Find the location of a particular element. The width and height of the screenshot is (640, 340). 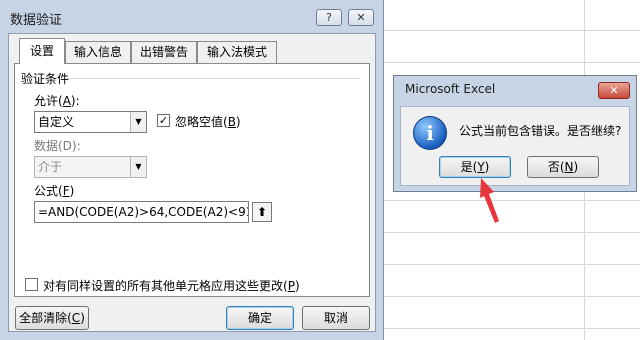

clear-all-button: 全部清除(C) is located at coordinates (52, 318).